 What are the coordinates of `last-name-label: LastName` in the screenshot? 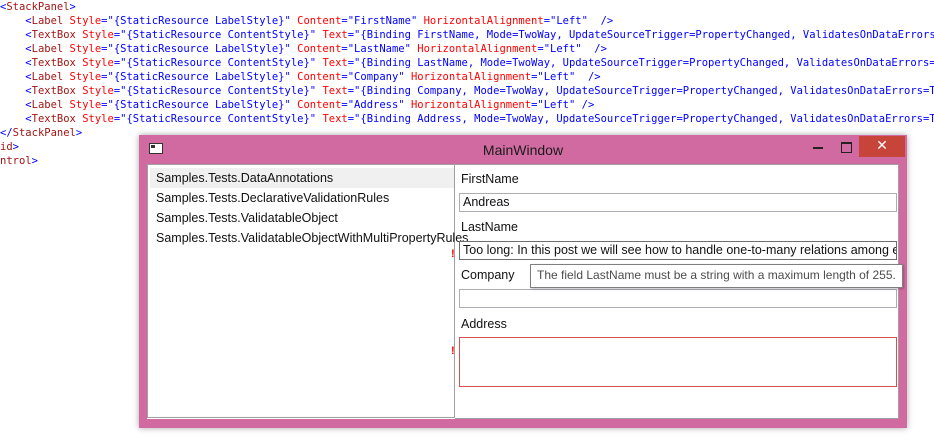 It's located at (489, 227).